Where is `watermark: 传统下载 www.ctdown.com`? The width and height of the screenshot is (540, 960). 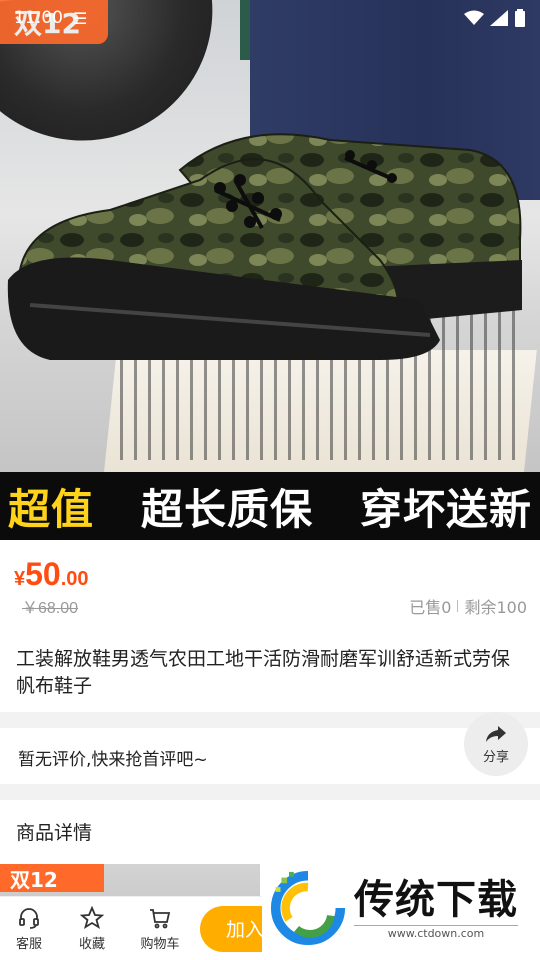
watermark: 传统下载 www.ctdown.com is located at coordinates (401, 908).